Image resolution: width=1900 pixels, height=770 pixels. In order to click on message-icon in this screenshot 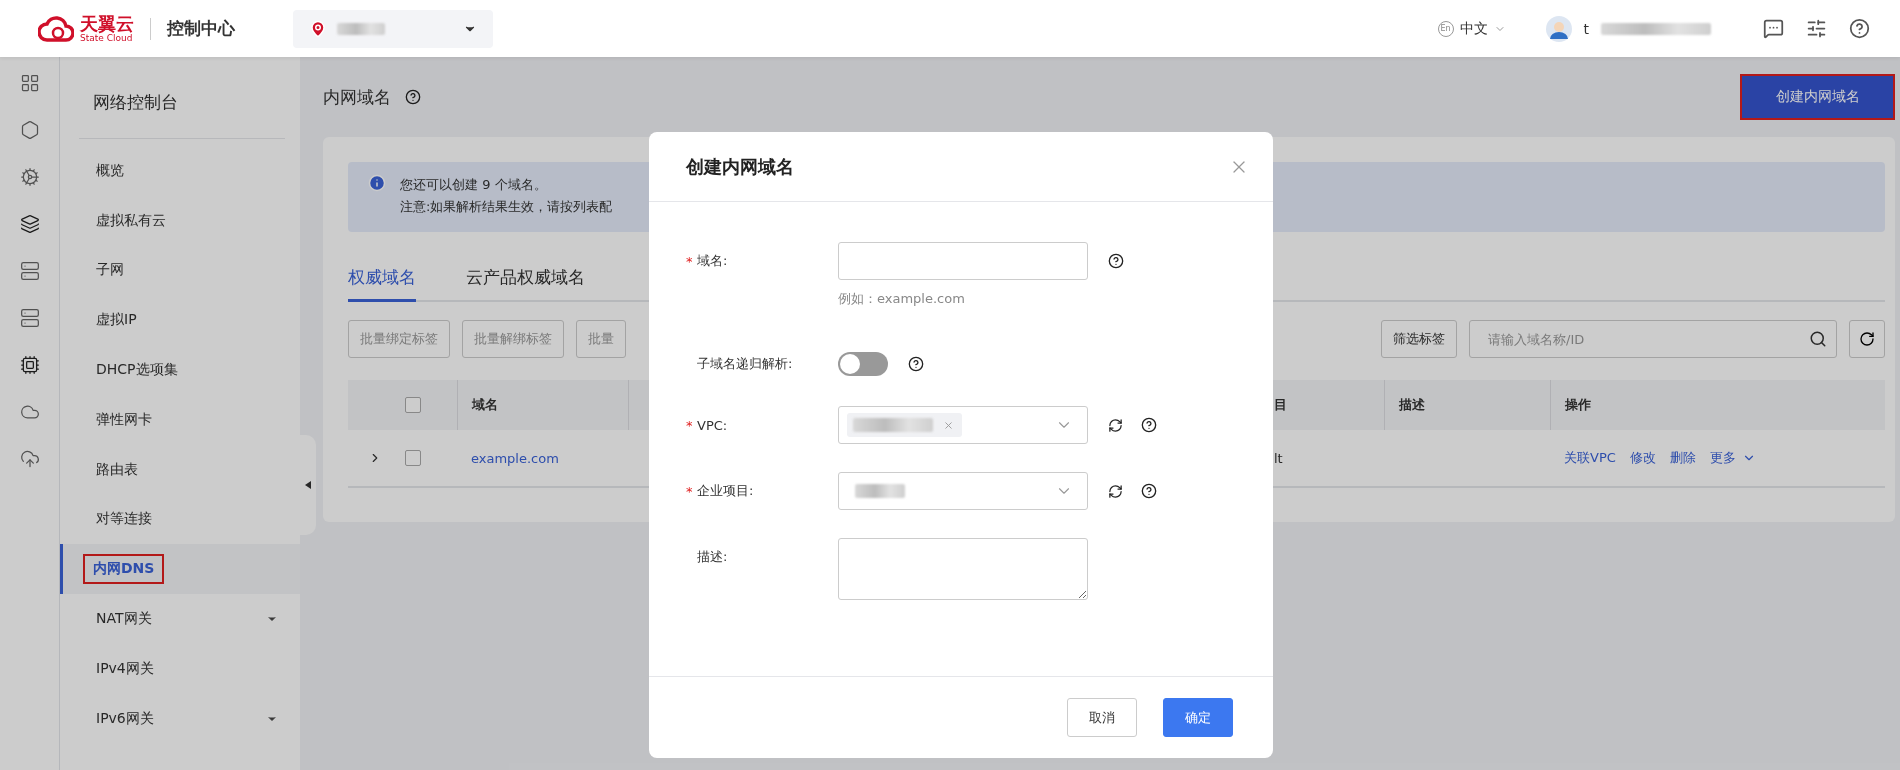, I will do `click(1773, 28)`.